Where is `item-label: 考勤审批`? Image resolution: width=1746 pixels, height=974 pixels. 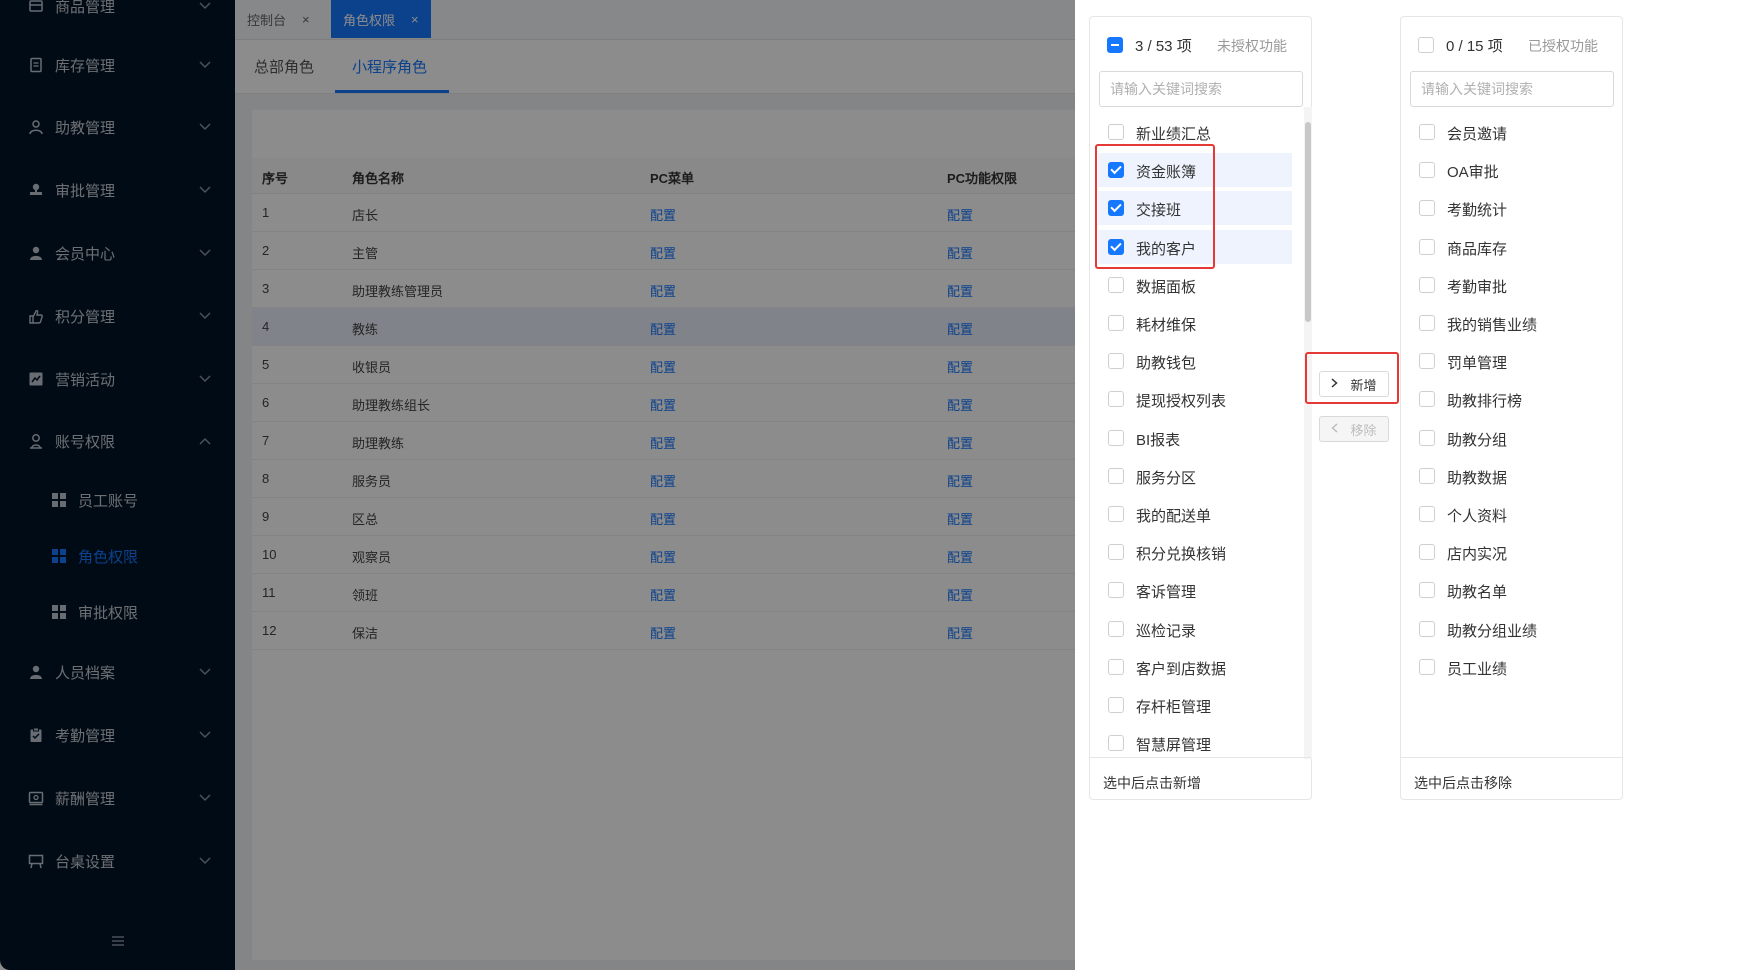 item-label: 考勤审批 is located at coordinates (1477, 287).